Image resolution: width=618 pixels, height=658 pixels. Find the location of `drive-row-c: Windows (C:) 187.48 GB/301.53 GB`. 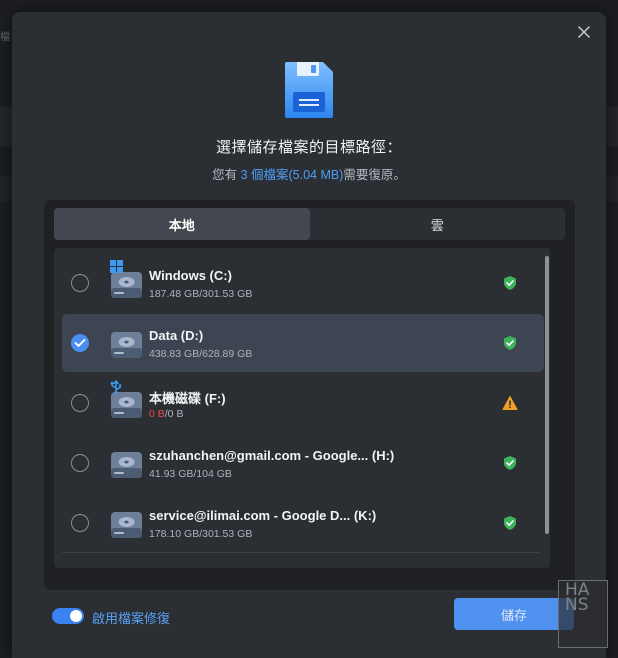

drive-row-c: Windows (C:) 187.48 GB/301.53 GB is located at coordinates (303, 283).